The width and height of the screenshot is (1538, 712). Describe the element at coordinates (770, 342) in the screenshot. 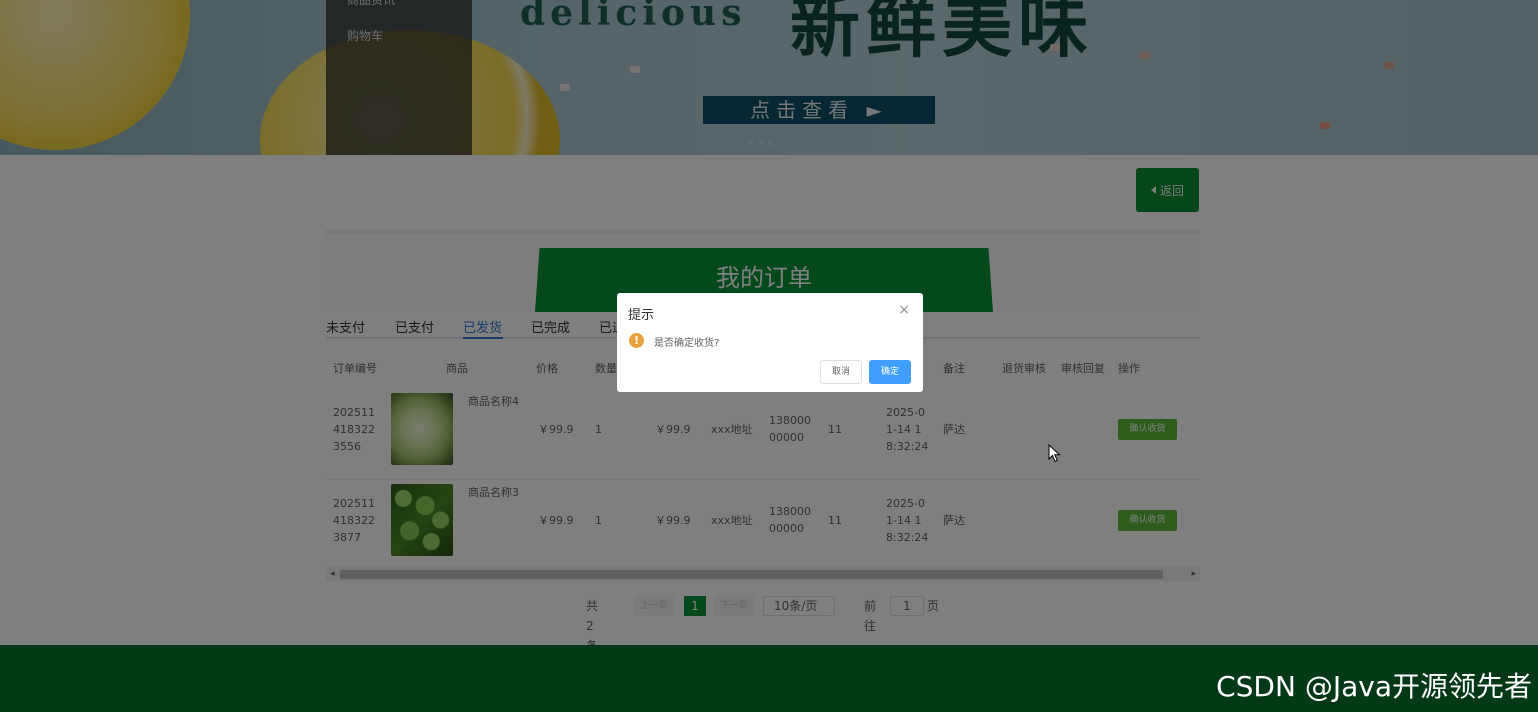

I see `confirm-dialog: 提示 × ! 是否确定收货? 取消 确定` at that location.